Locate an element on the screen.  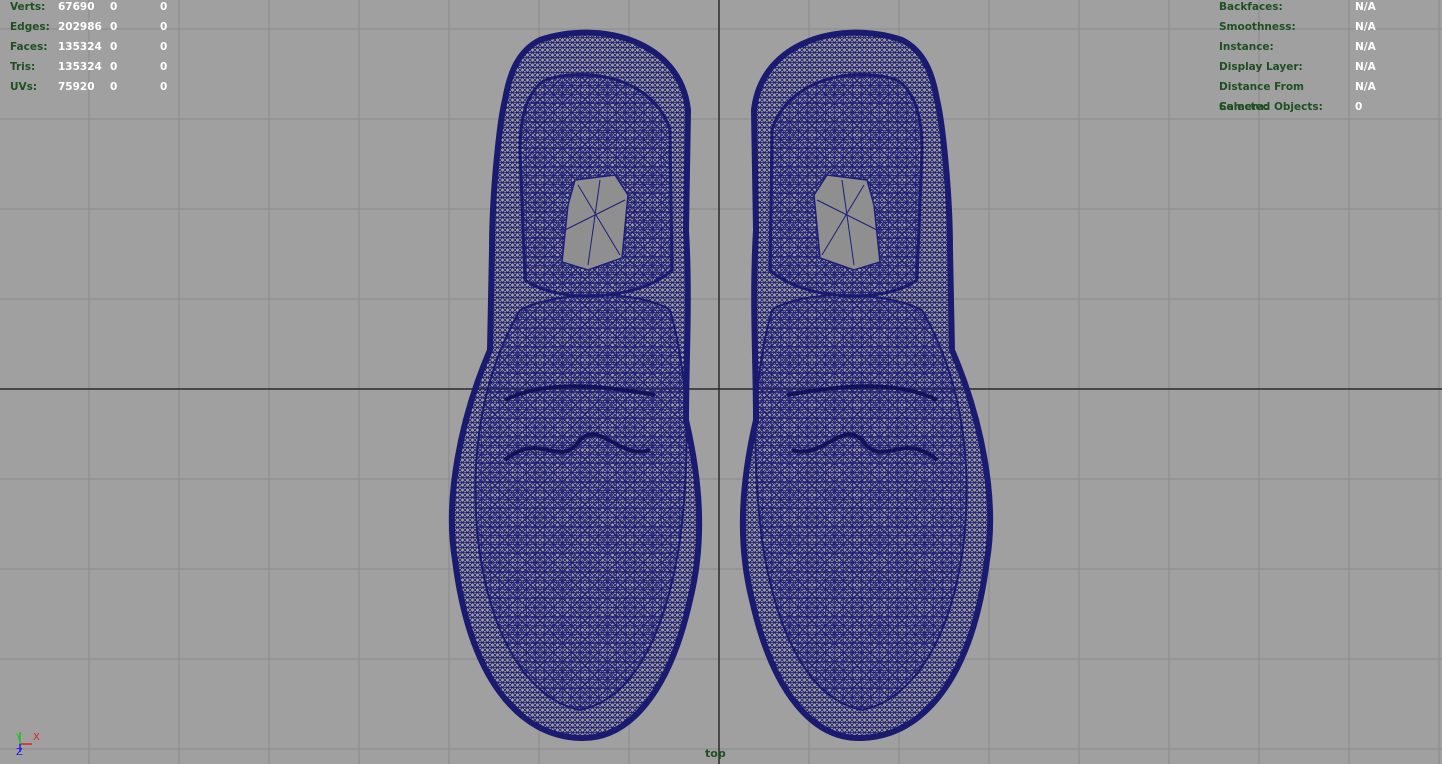
axis-y-label: Y is located at coordinates (18, 738).